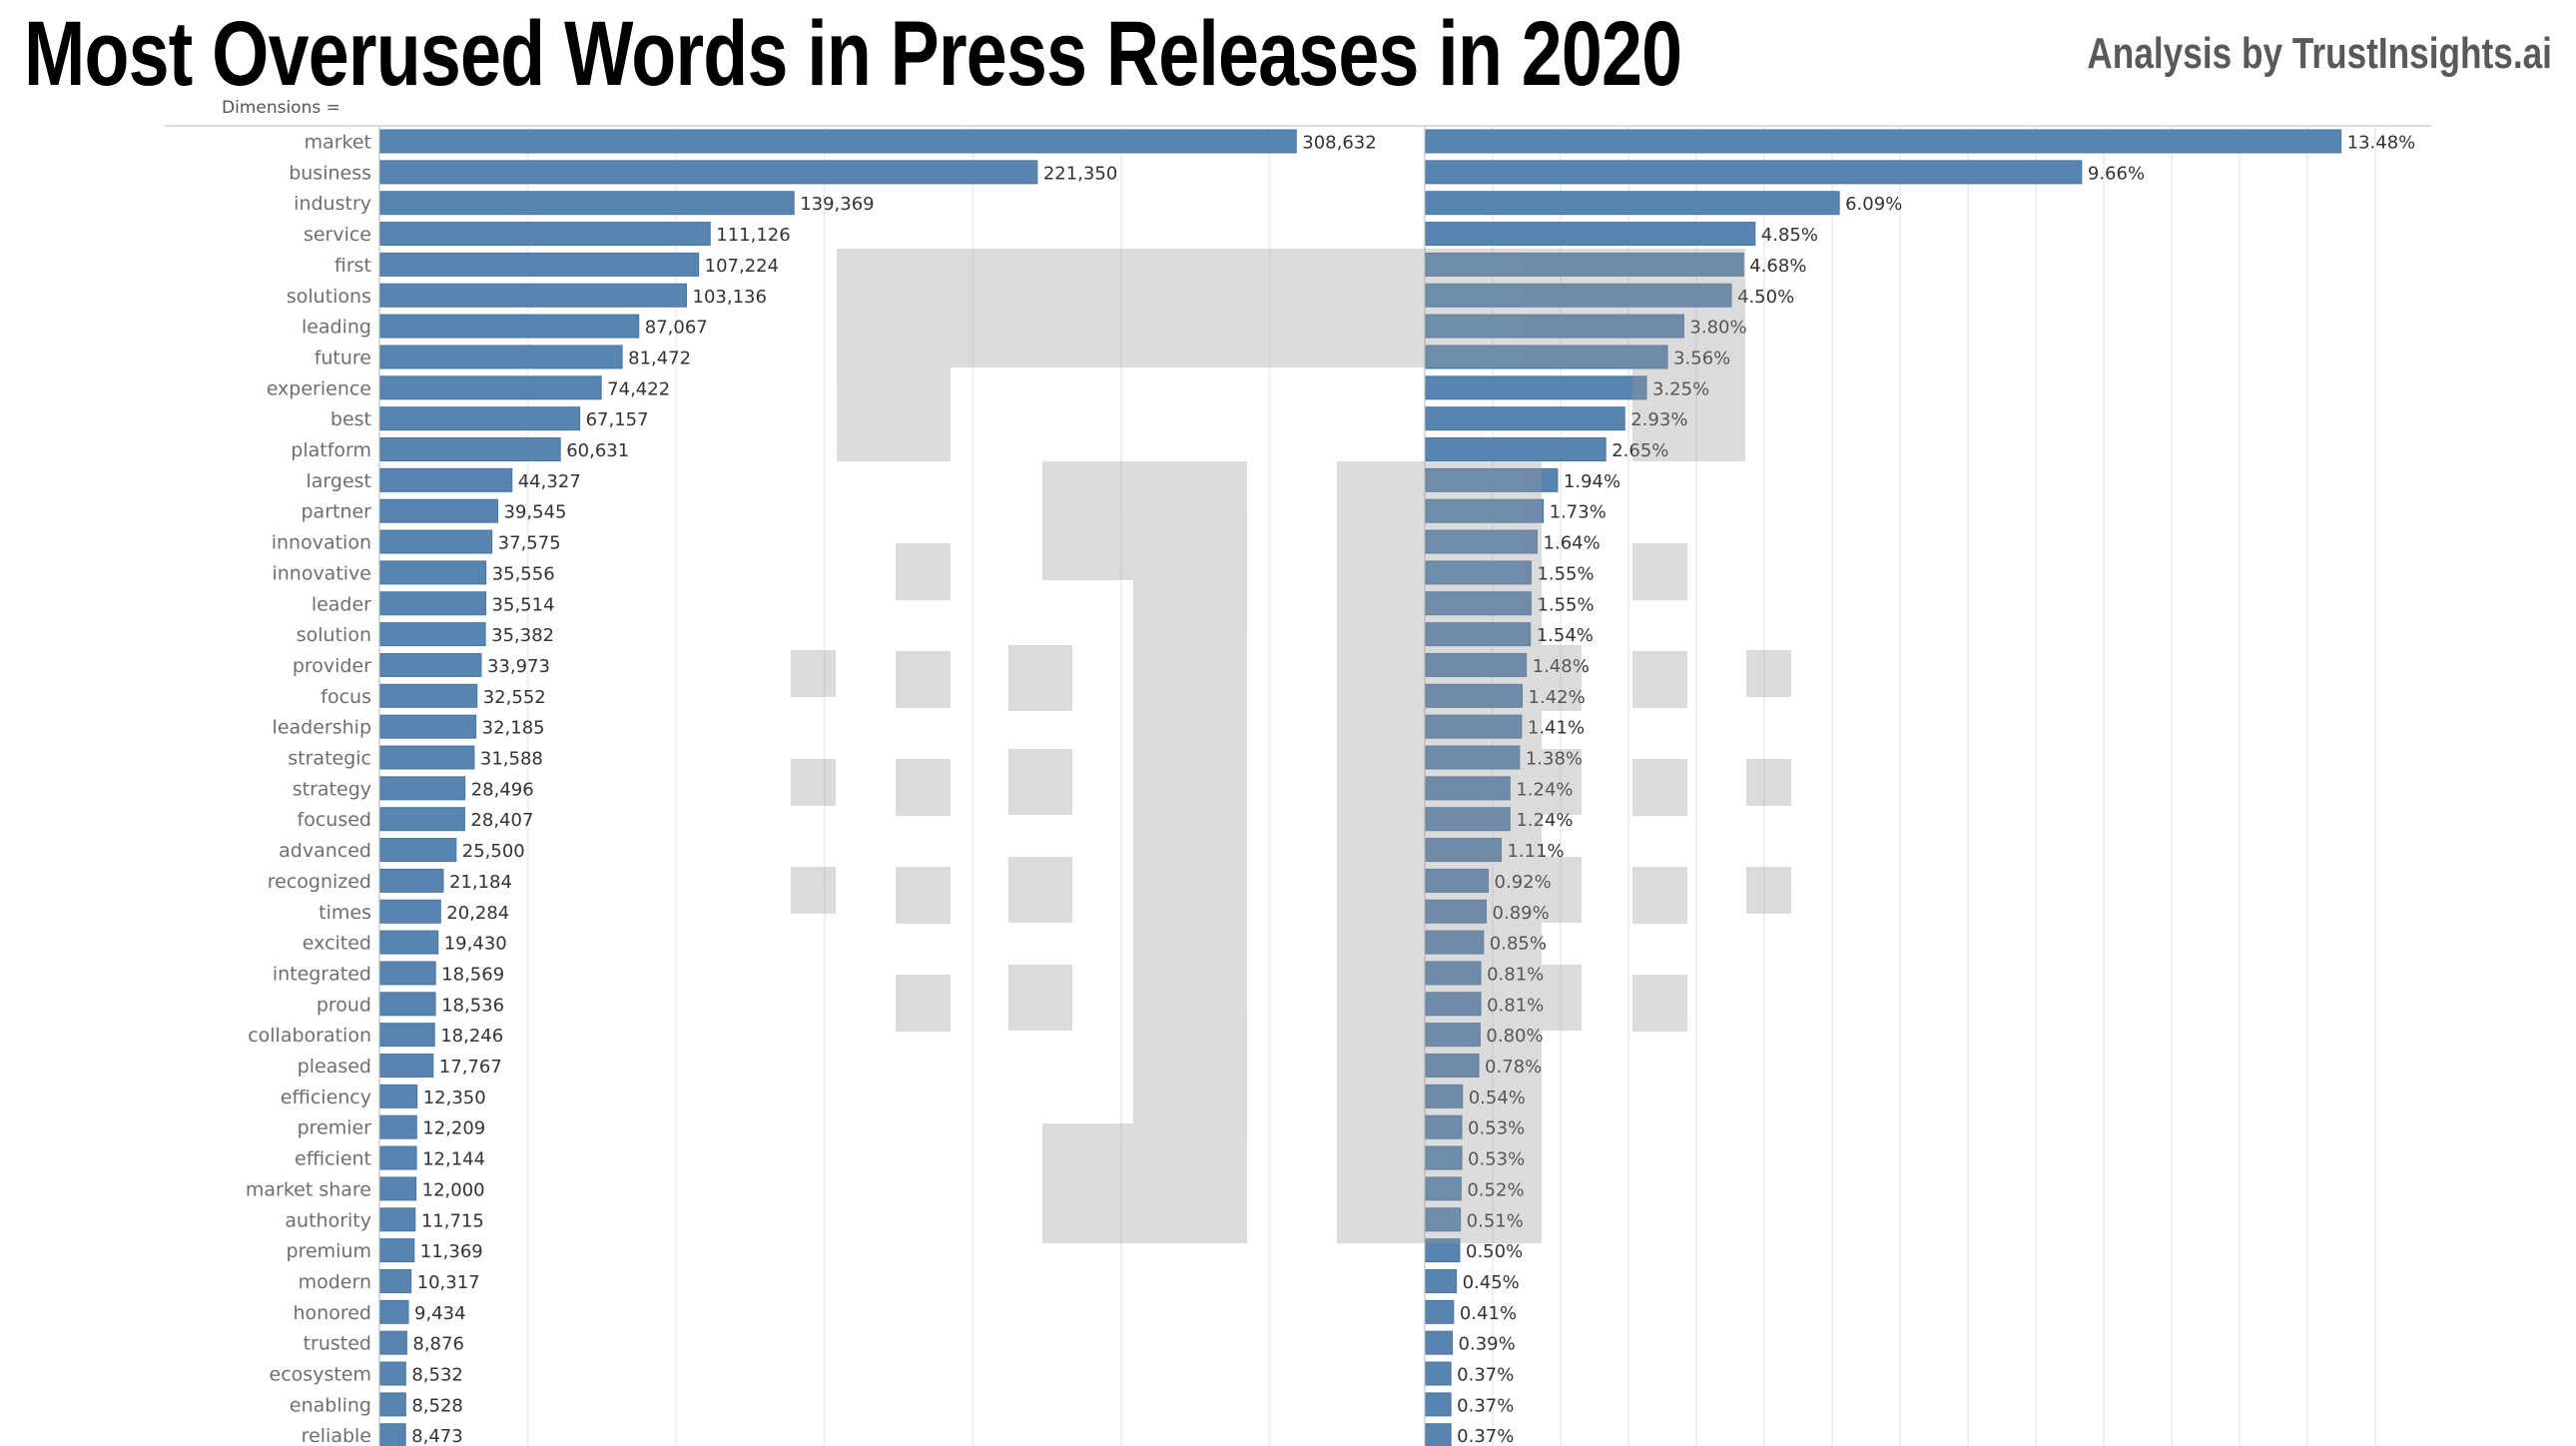 Image resolution: width=2576 pixels, height=1446 pixels. What do you see at coordinates (321, 543) in the screenshot?
I see `category-label: innovation` at bounding box center [321, 543].